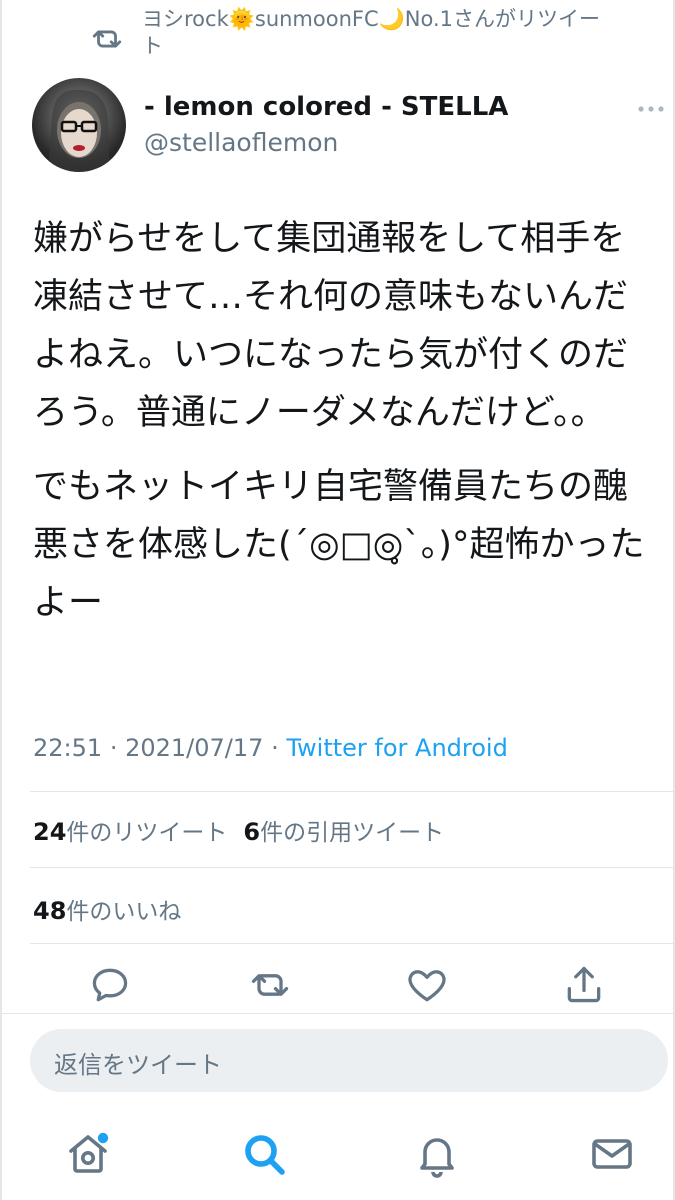 The height and width of the screenshot is (1200, 675). Describe the element at coordinates (337, 1155) in the screenshot. I see `bottom-tab-bar` at that location.